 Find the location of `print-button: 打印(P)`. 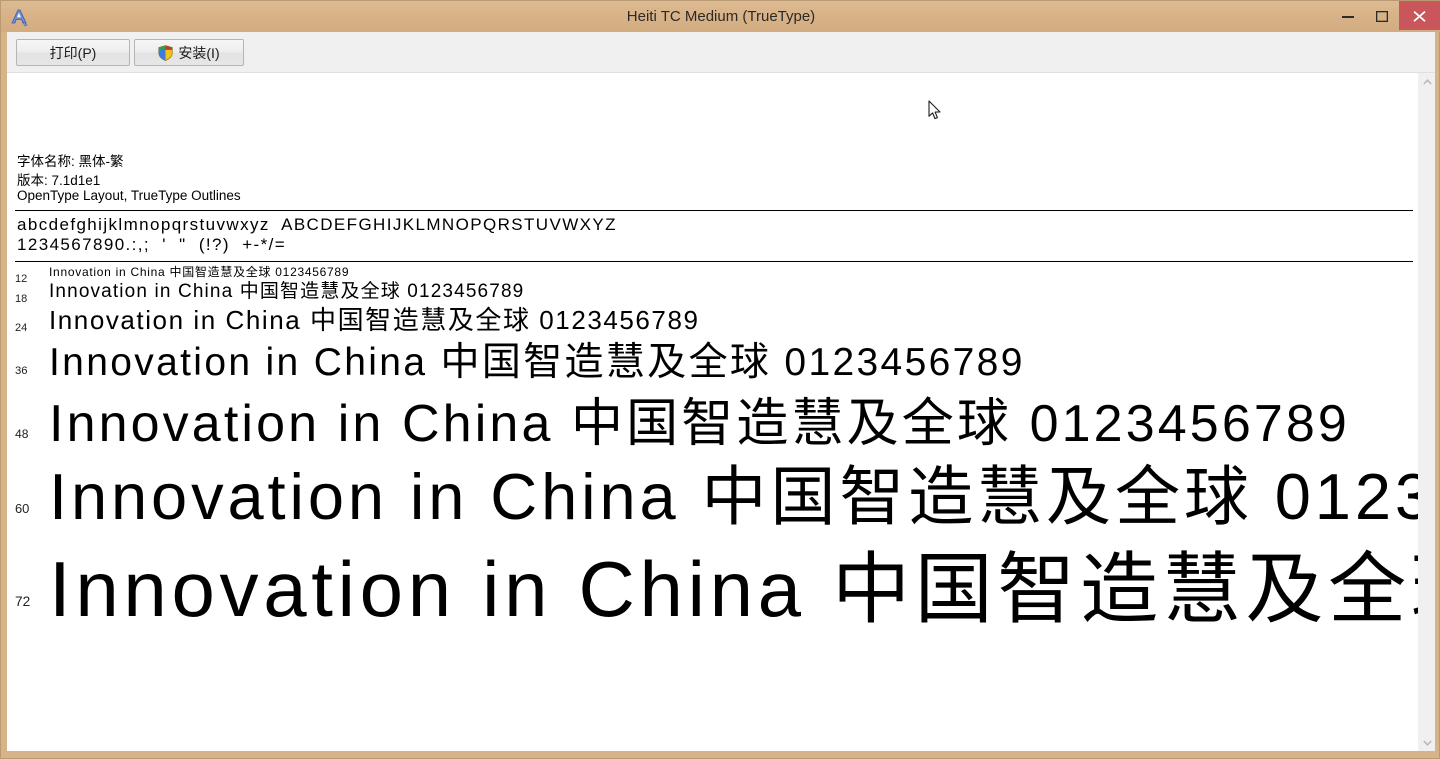

print-button: 打印(P) is located at coordinates (73, 52).